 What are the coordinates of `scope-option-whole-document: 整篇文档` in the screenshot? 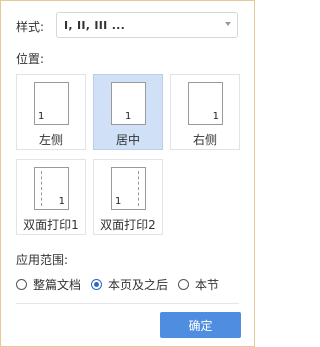 It's located at (48, 284).